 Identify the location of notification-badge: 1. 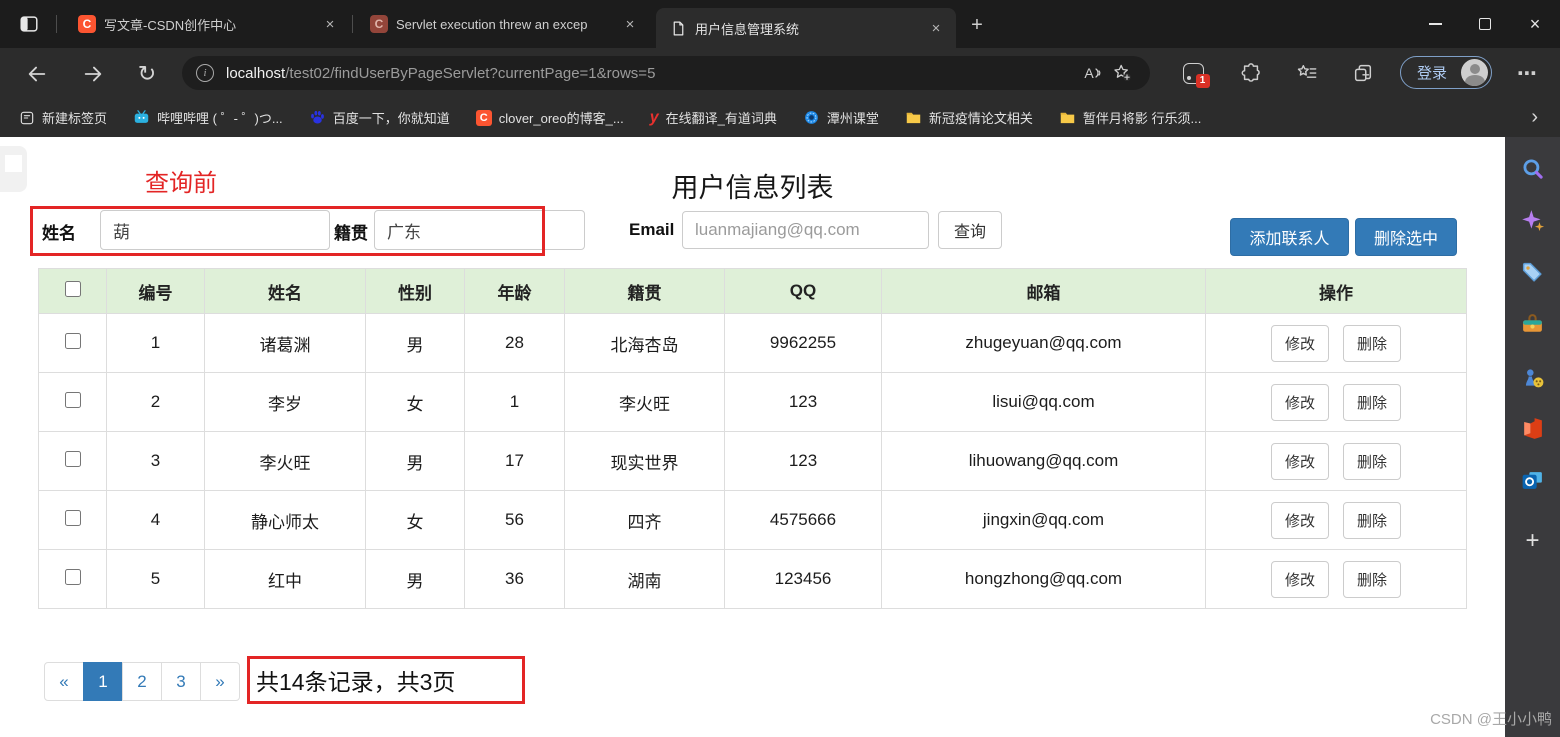
(1202, 80).